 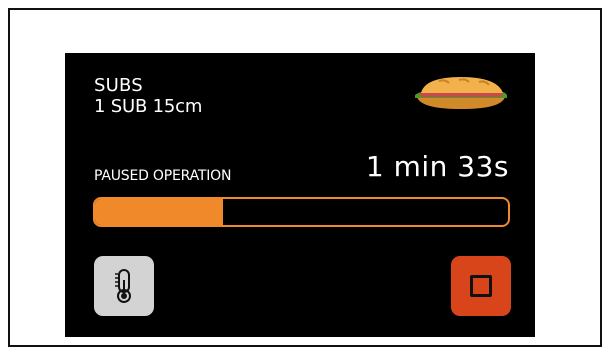 What do you see at coordinates (148, 106) in the screenshot?
I see `product-item: 1 SUB 15cm` at bounding box center [148, 106].